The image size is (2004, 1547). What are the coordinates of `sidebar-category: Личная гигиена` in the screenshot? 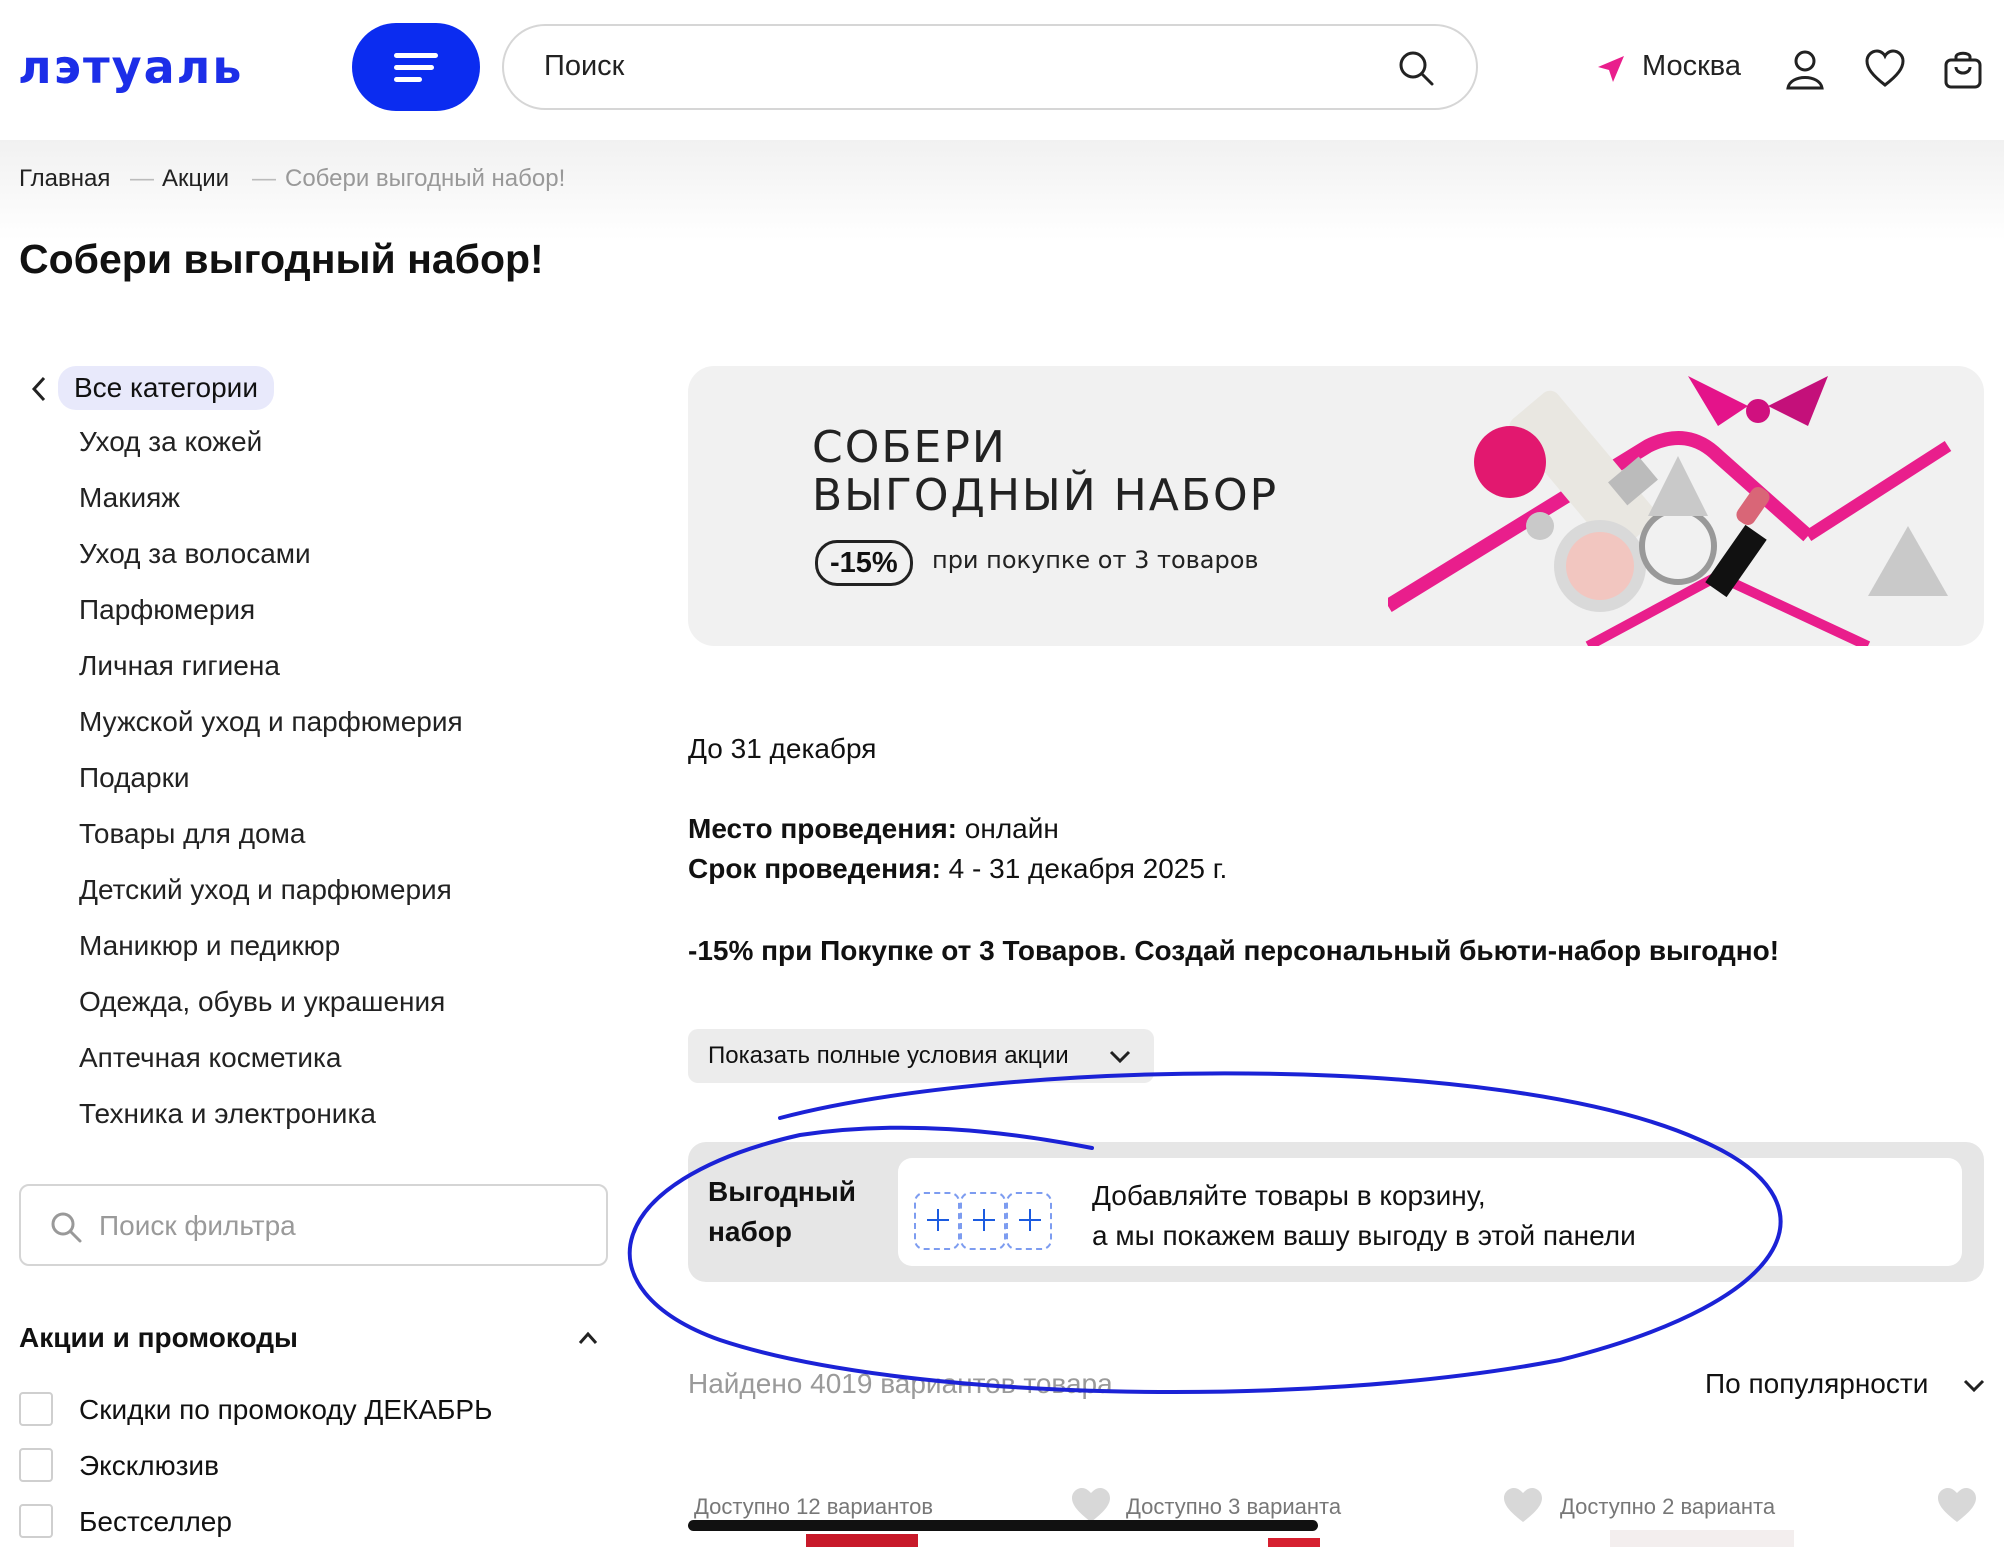 It's located at (179, 666).